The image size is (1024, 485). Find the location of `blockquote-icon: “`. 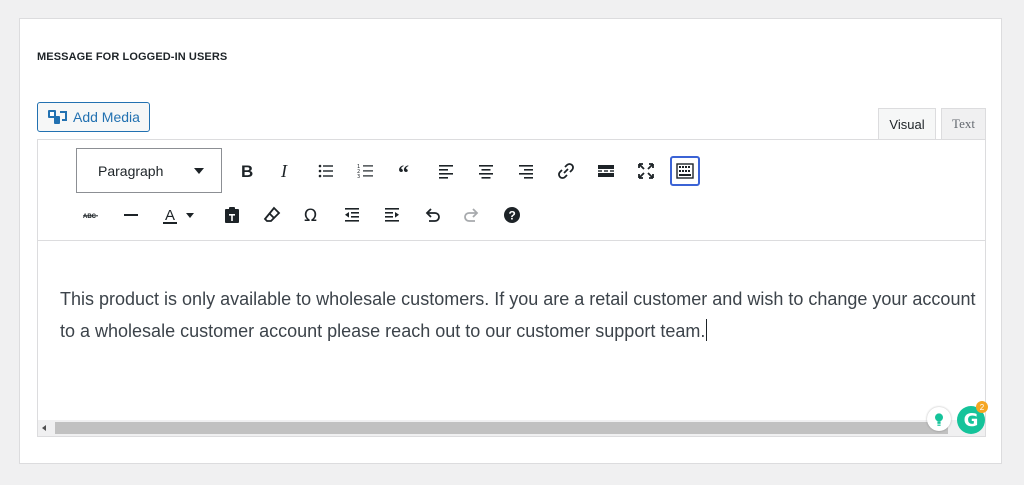

blockquote-icon: “ is located at coordinates (406, 171).